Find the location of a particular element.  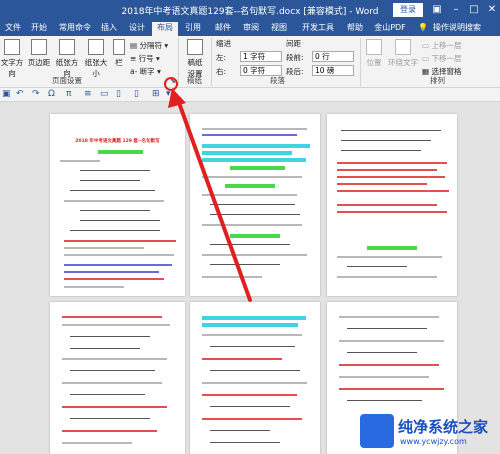

undo-icon: ↶ is located at coordinates (20, 94).